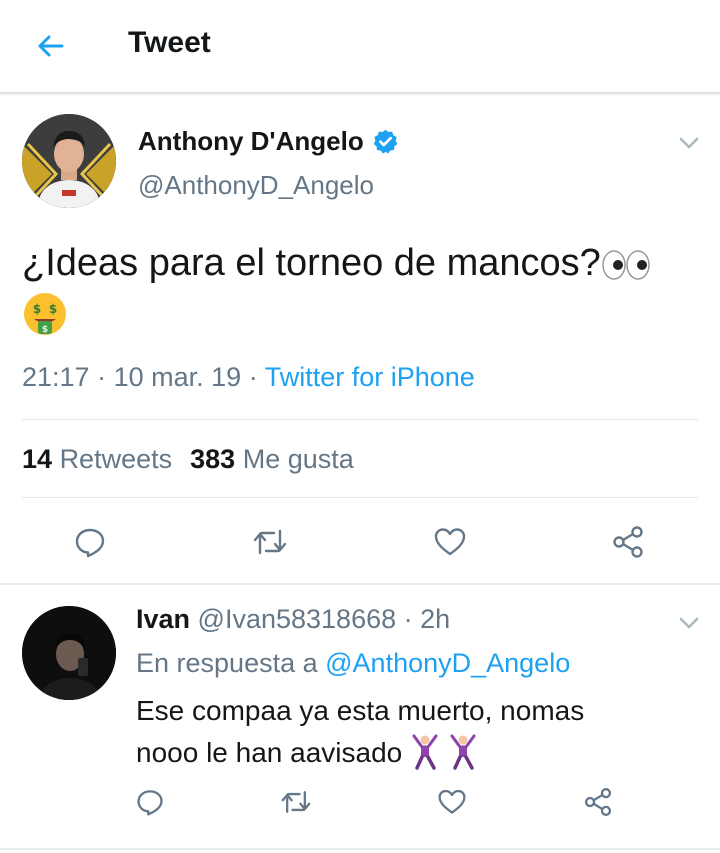  Describe the element at coordinates (188, 459) in the screenshot. I see `tweet-stats: 14 Retweets 383 Me gusta` at that location.